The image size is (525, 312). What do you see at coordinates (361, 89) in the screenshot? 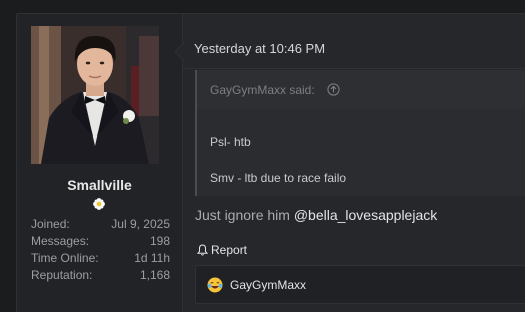
I see `quote-header: GayGymMaxx said:` at bounding box center [361, 89].